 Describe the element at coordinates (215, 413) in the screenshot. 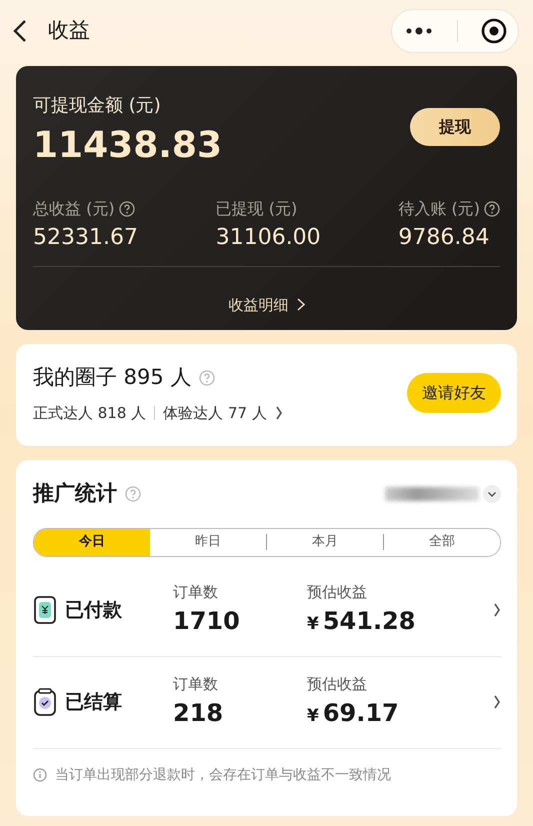

I see `member-count: 体验达人 77 人` at that location.